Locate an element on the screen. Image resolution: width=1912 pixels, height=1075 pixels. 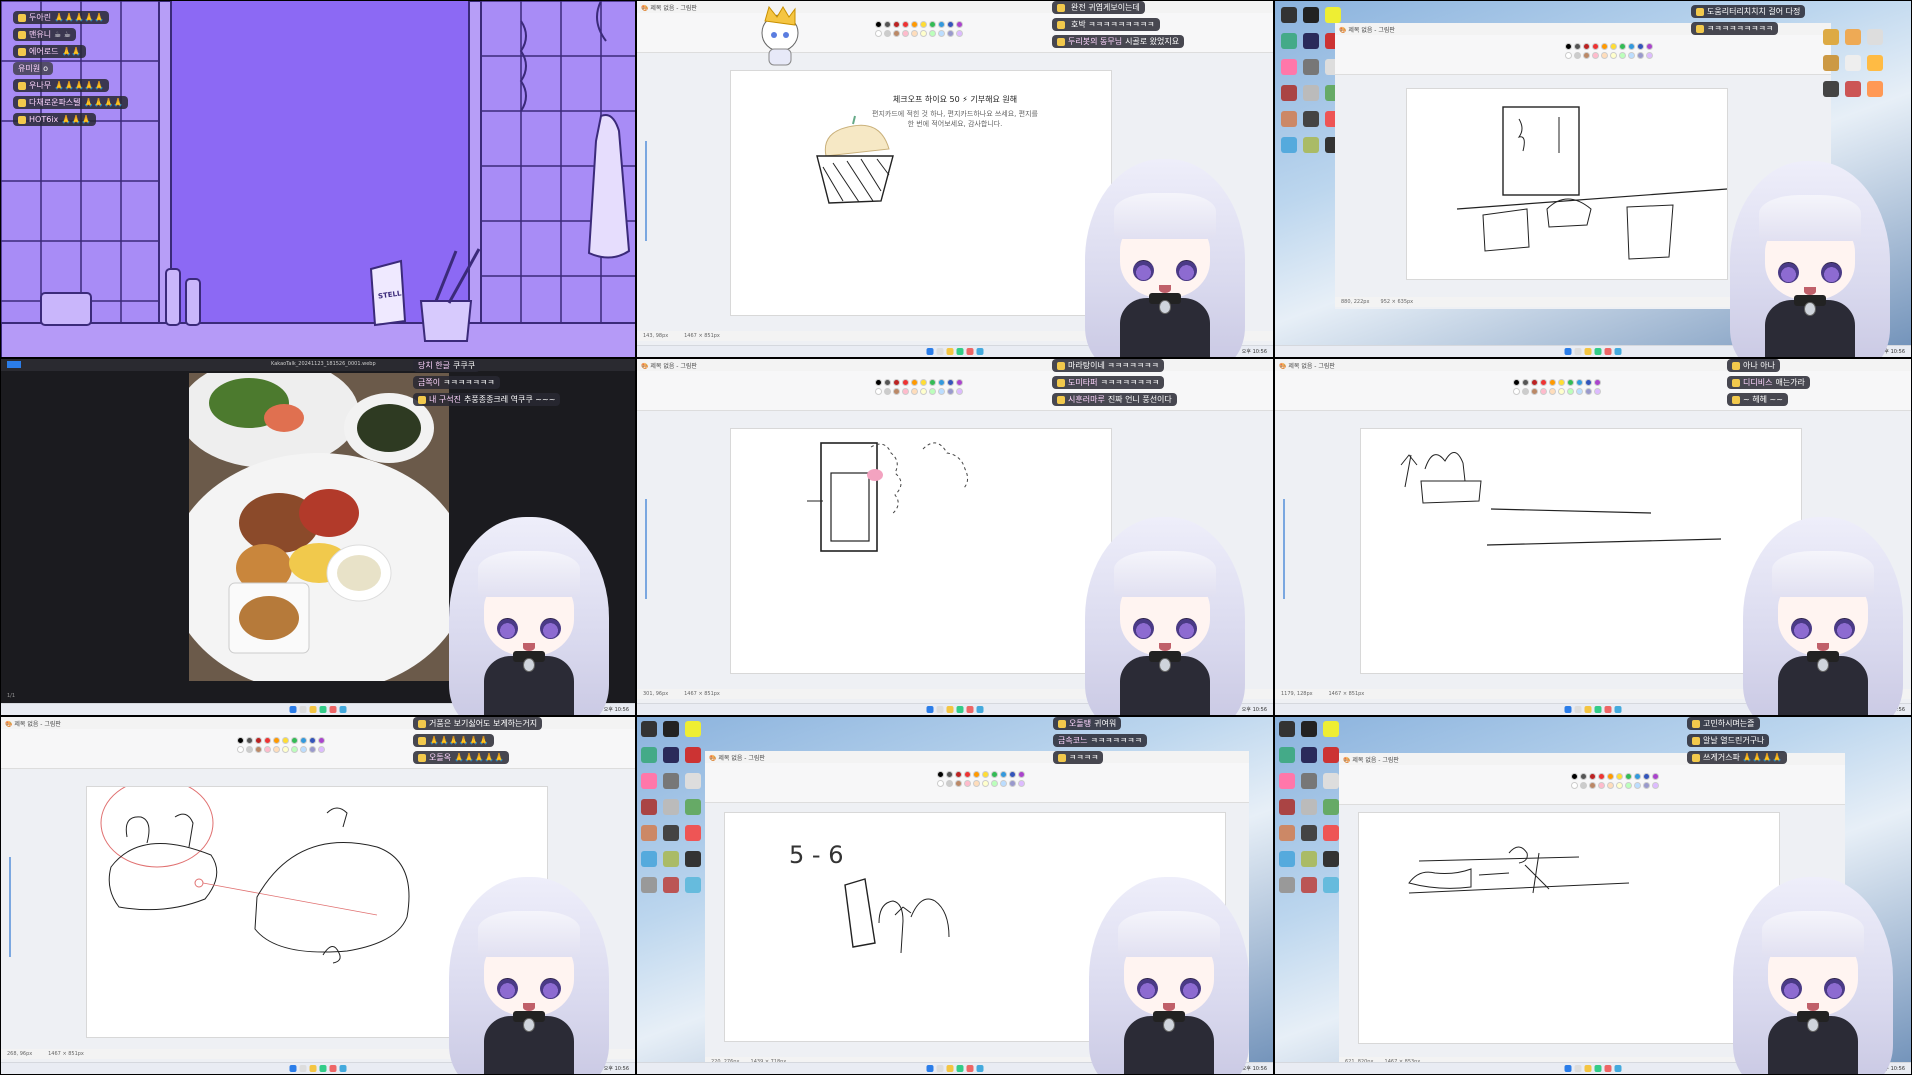
chat-username: 도미타퍼 is located at coordinates (1083, 382).